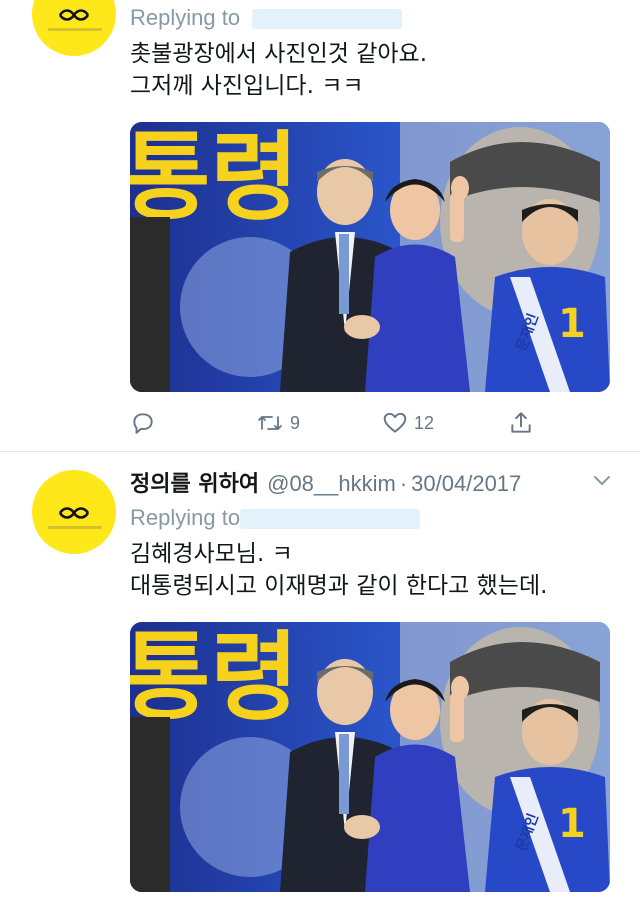 Image resolution: width=640 pixels, height=902 pixels. I want to click on like-count: 12, so click(424, 422).